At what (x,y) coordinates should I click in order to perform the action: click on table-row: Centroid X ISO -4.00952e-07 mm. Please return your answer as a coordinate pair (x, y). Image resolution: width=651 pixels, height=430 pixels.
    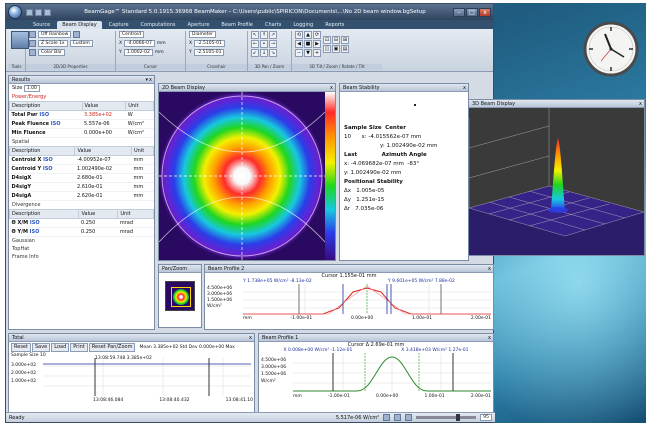
    Looking at the image, I should click on (81, 160).